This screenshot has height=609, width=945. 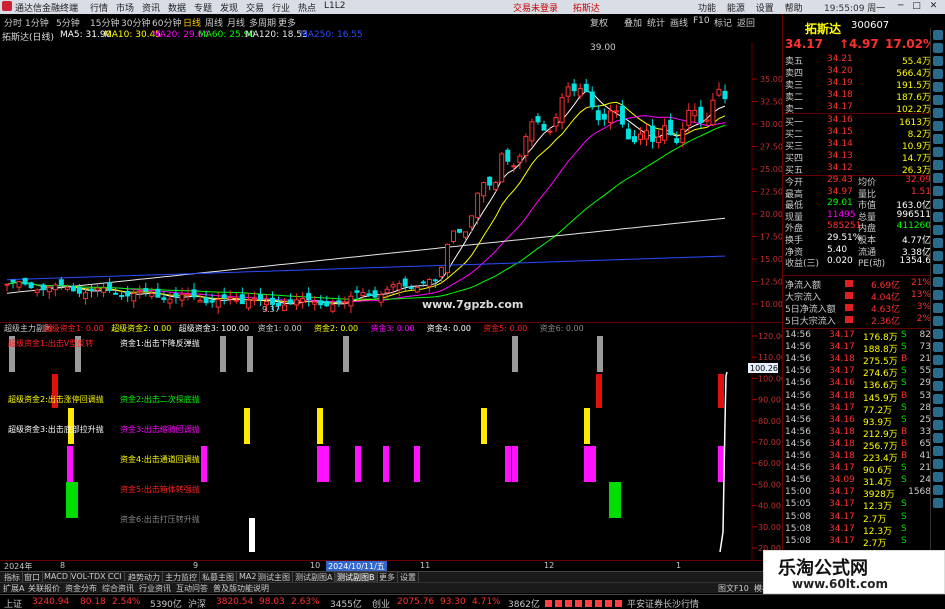 What do you see at coordinates (13, 22) in the screenshot?
I see `period-fenshi: 分时` at bounding box center [13, 22].